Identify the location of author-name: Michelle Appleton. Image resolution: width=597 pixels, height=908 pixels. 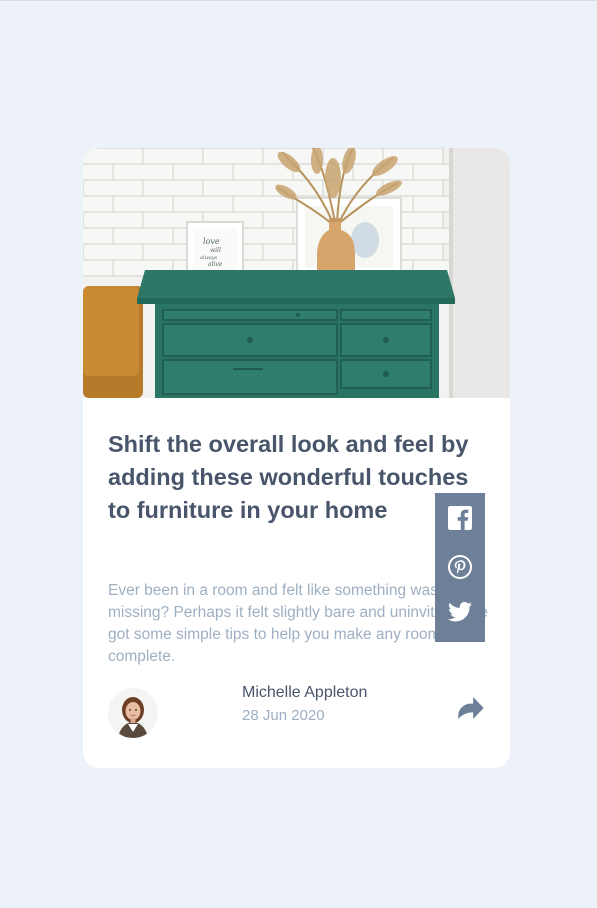
(305, 692).